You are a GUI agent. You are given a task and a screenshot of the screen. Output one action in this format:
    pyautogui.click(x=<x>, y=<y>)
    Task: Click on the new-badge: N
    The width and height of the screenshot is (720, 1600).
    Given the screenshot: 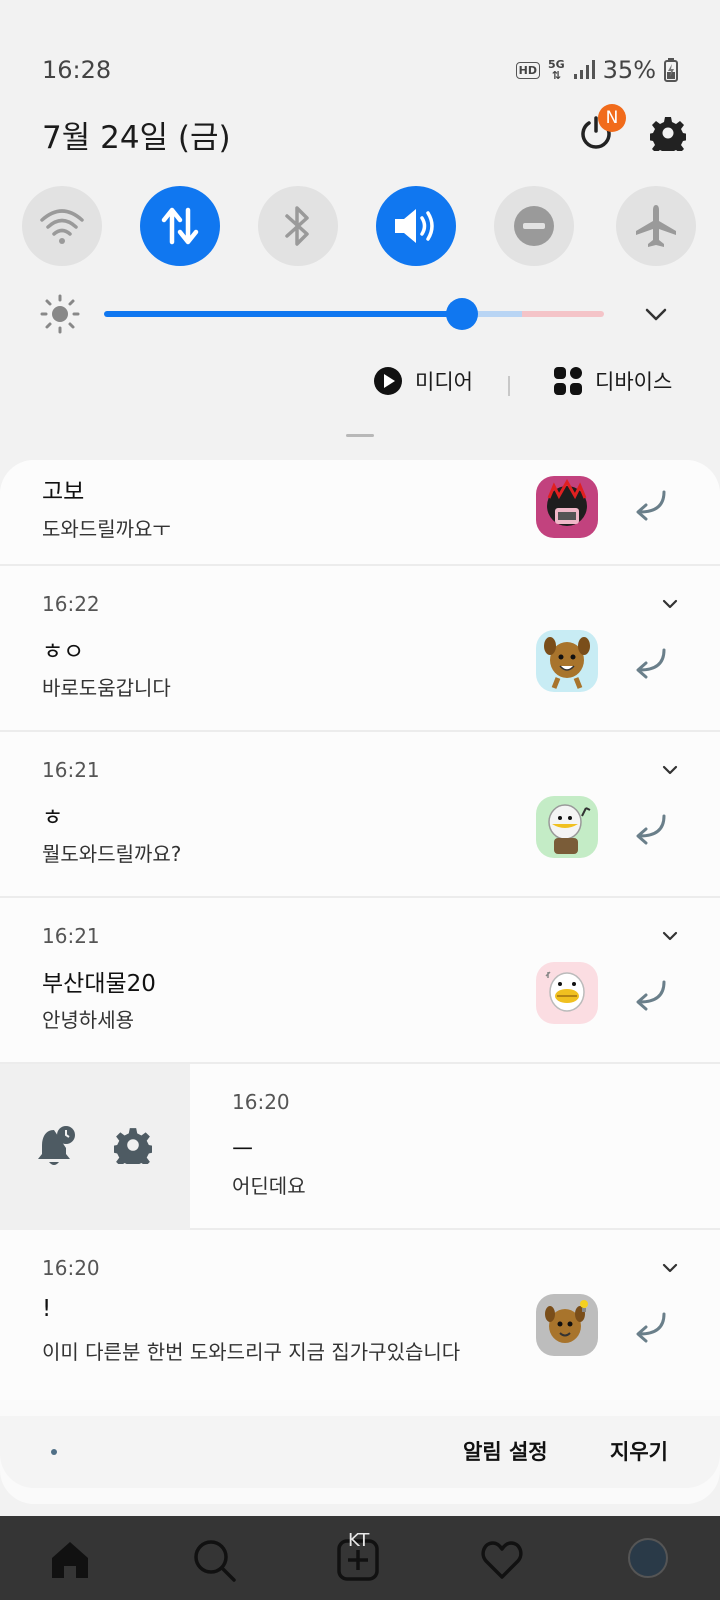 What is the action you would take?
    pyautogui.click(x=612, y=118)
    